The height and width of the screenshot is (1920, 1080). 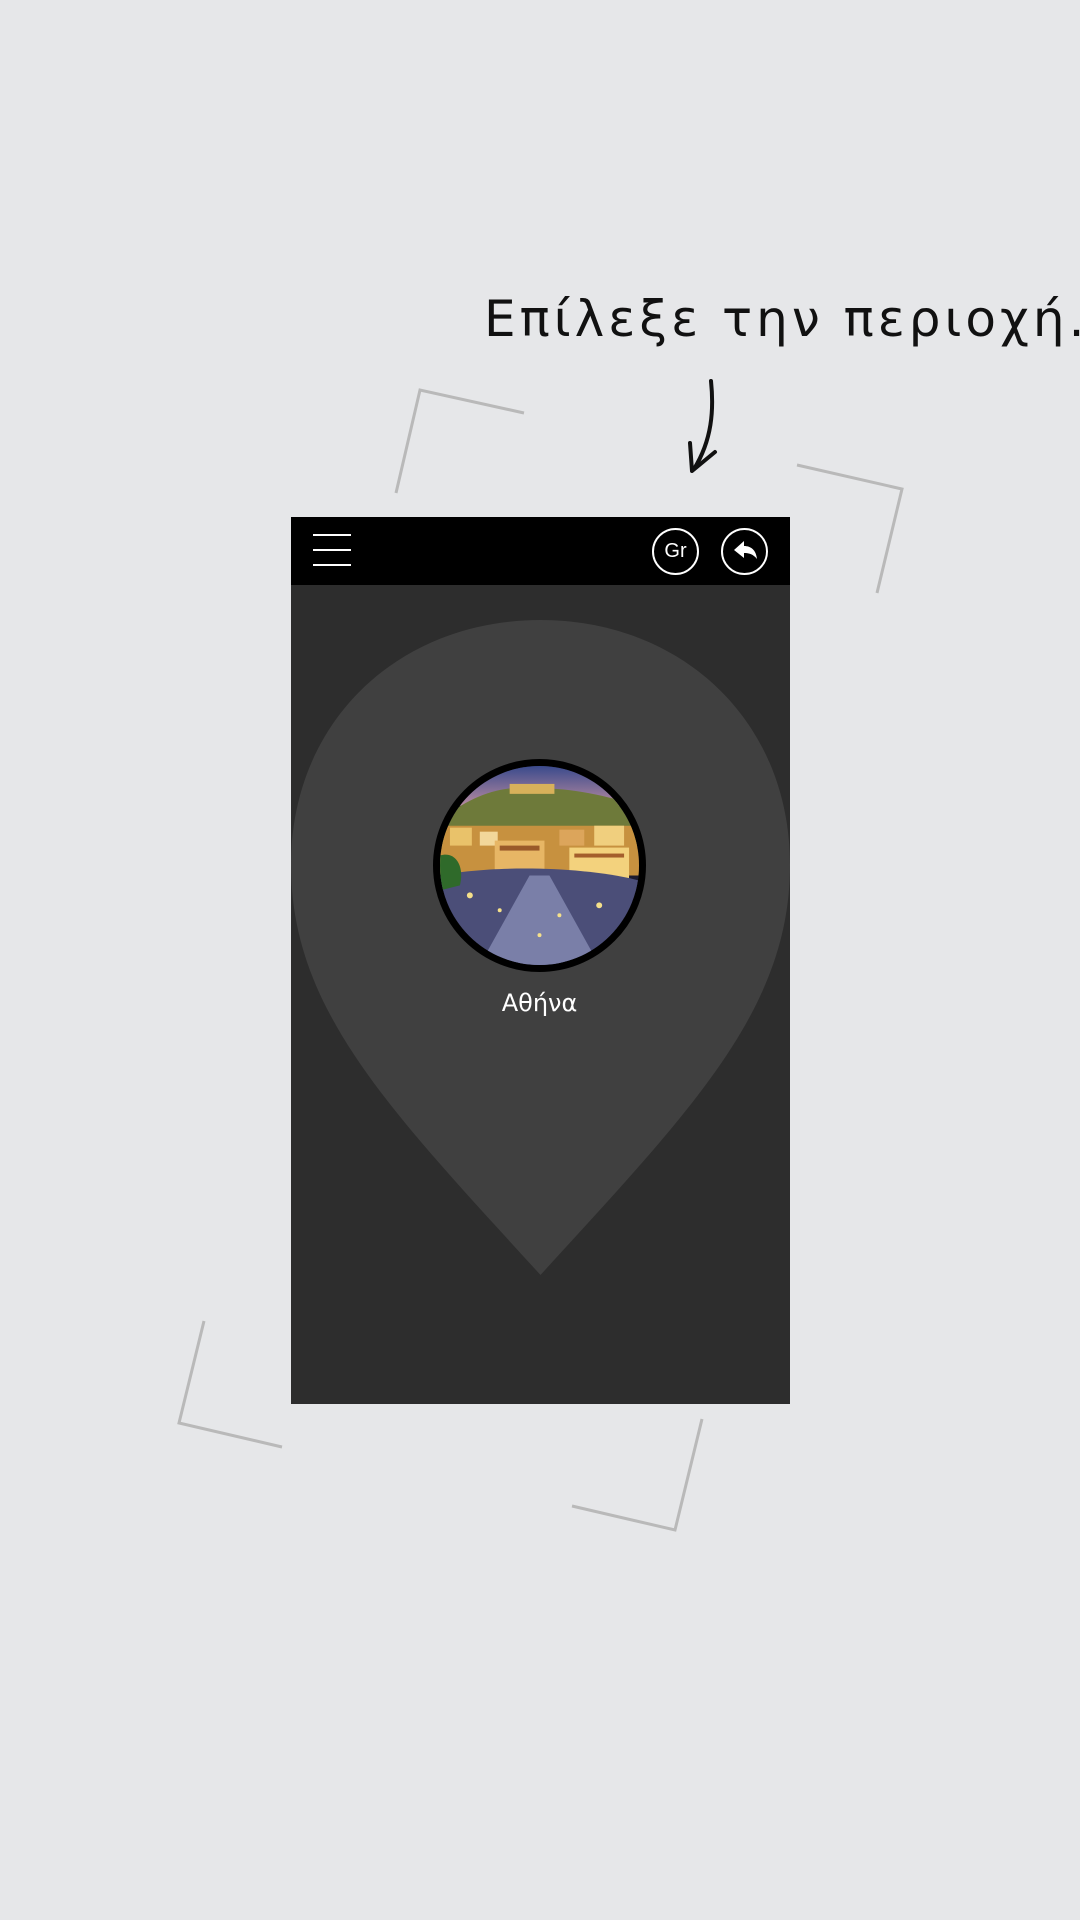 I want to click on location-item: Αθήνα, so click(x=539, y=888).